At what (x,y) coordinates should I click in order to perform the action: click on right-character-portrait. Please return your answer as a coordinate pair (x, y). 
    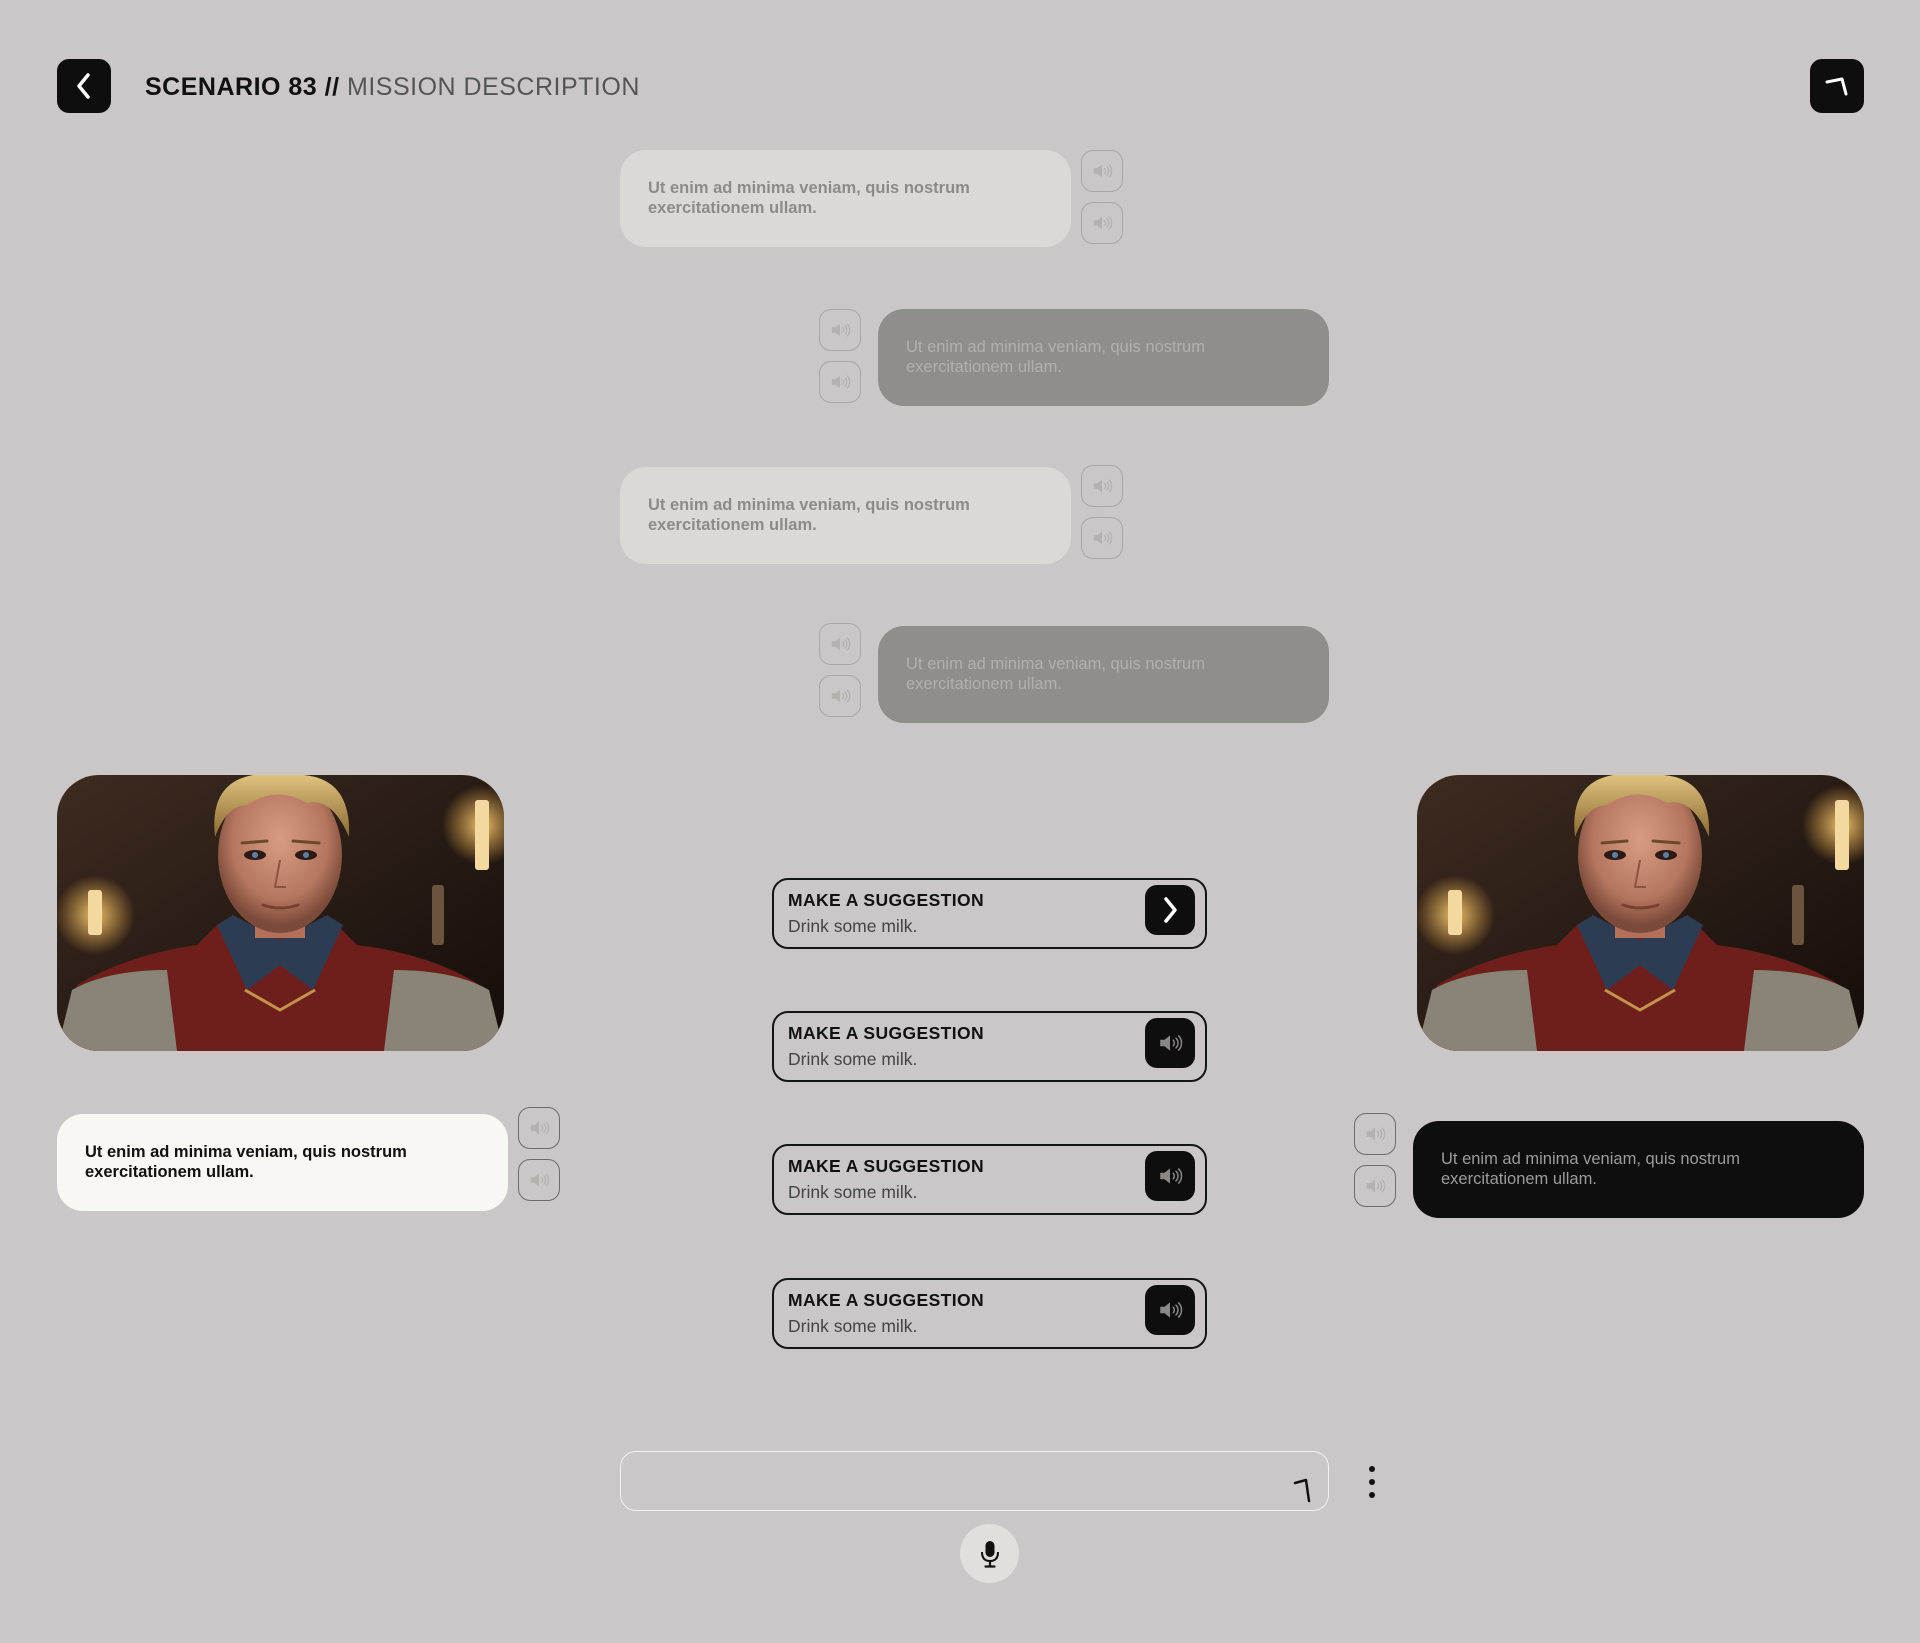
    Looking at the image, I should click on (1640, 913).